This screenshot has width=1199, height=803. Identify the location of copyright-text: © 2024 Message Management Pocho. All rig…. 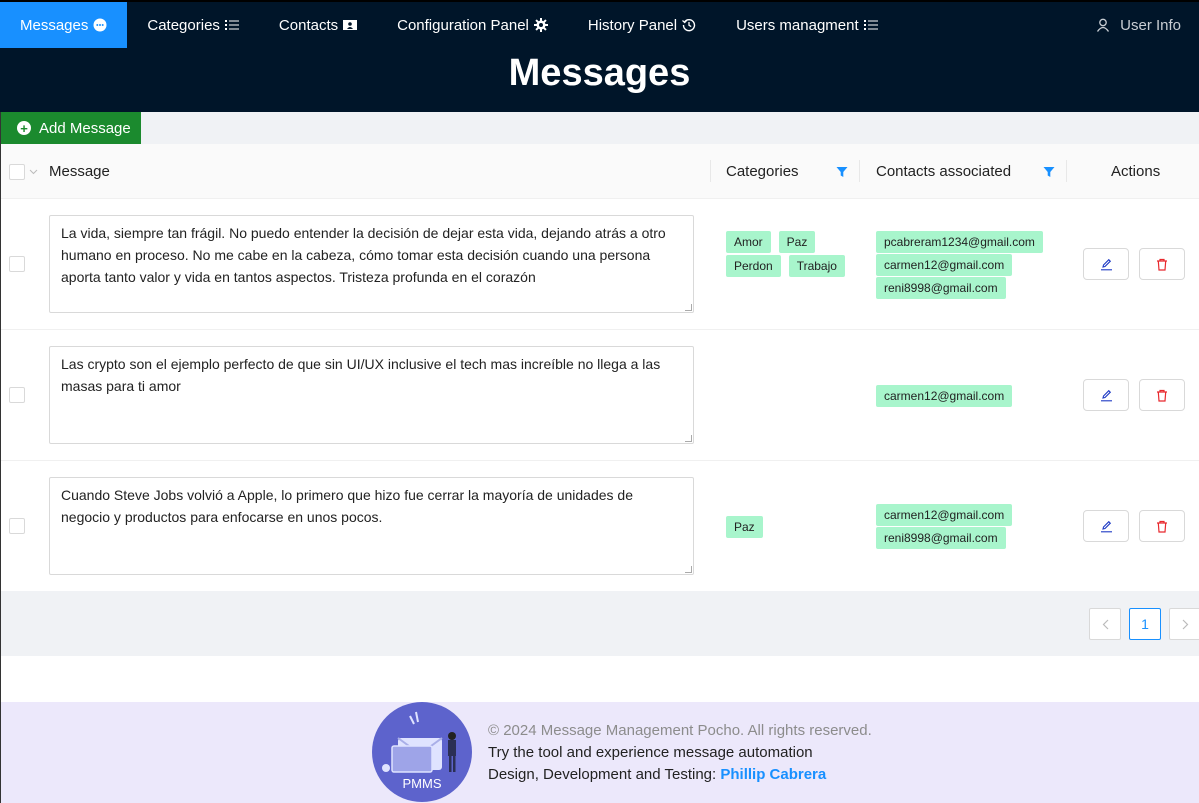
(680, 730).